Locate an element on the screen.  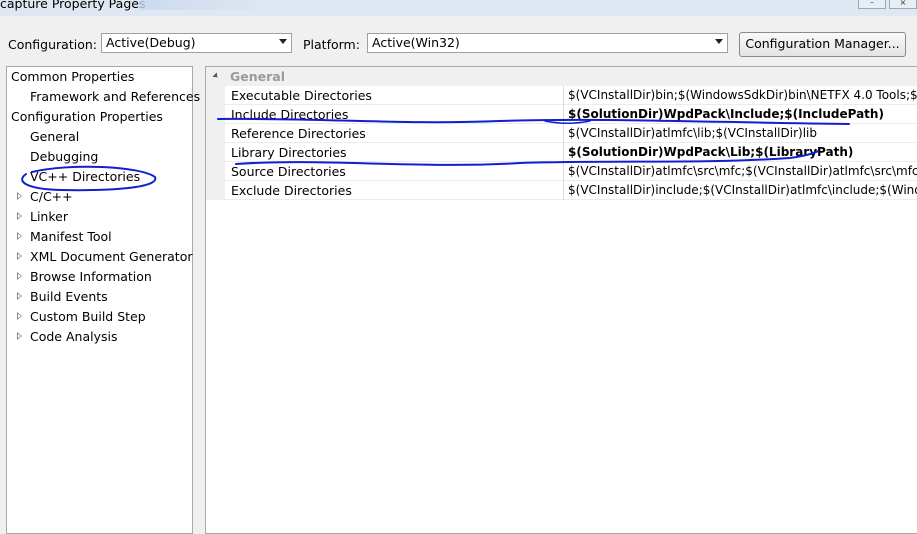
tree-item-label: Linker is located at coordinates (49, 216).